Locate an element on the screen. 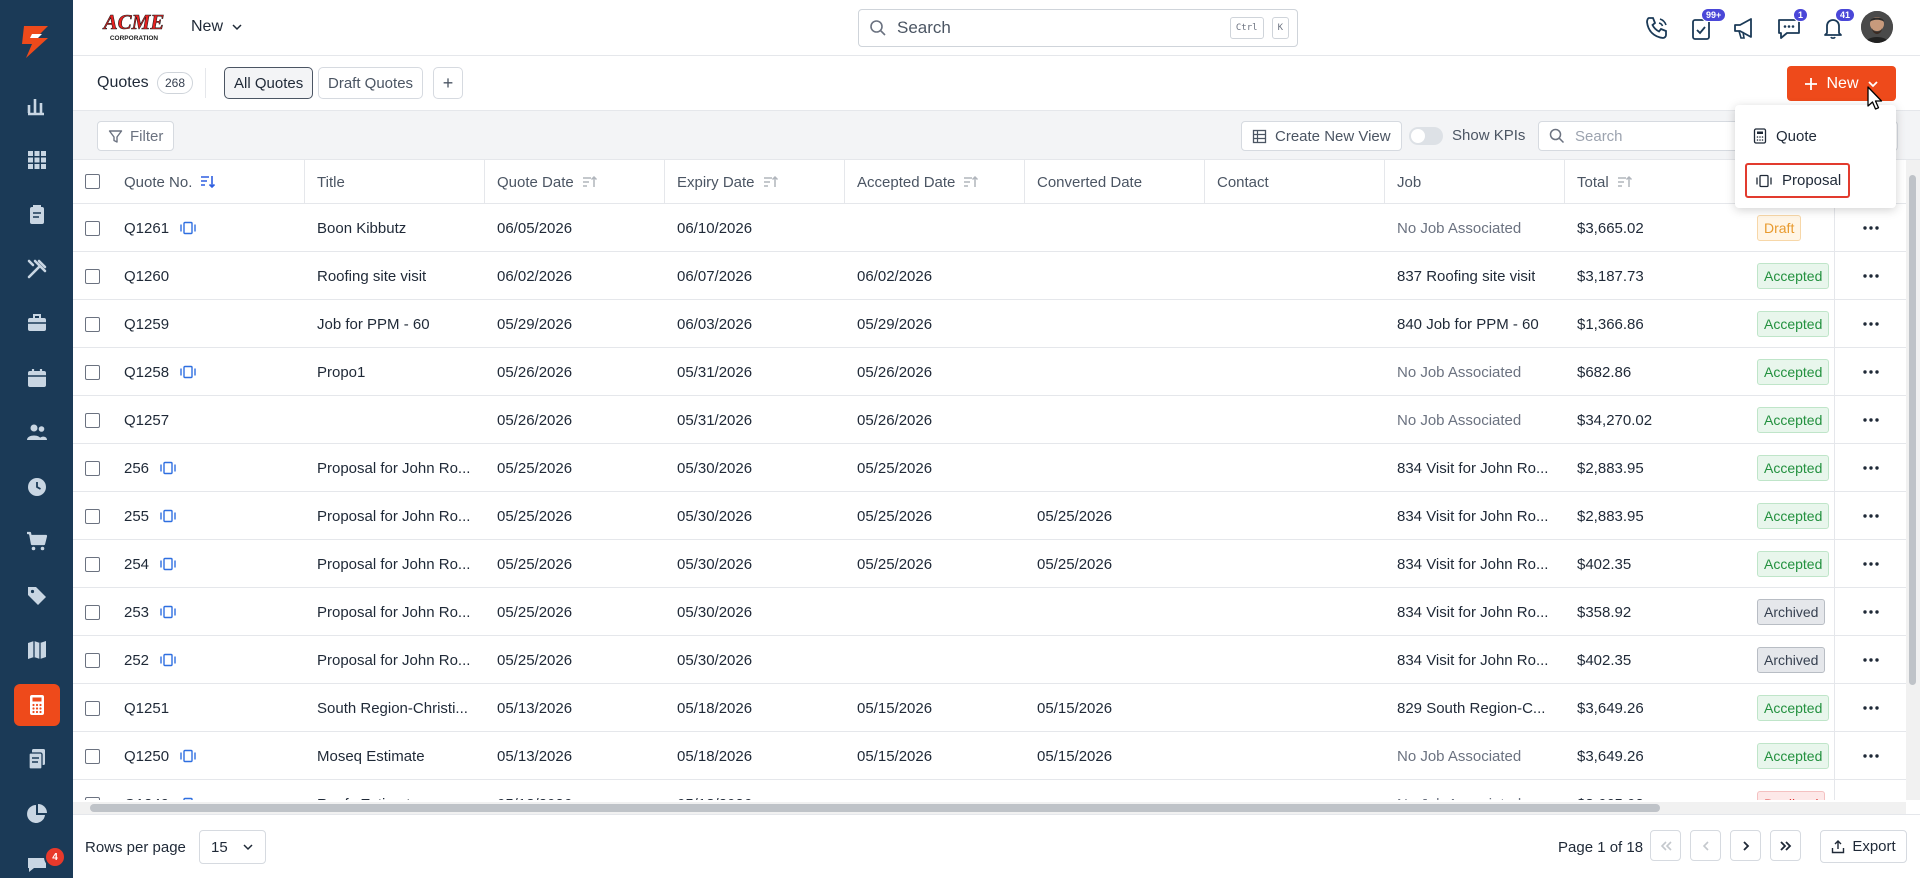  sidebar-item-calendar is located at coordinates (37, 378).